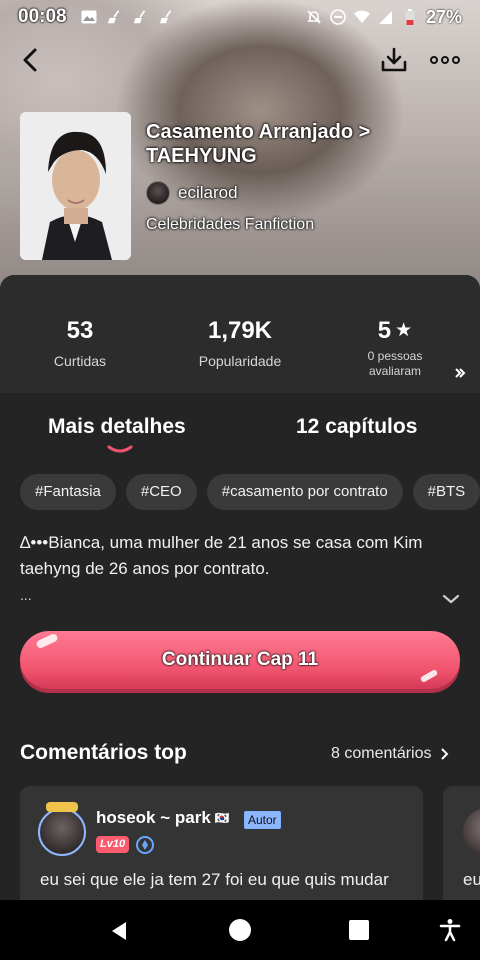 The image size is (480, 960). I want to click on signal-icon, so click(386, 17).